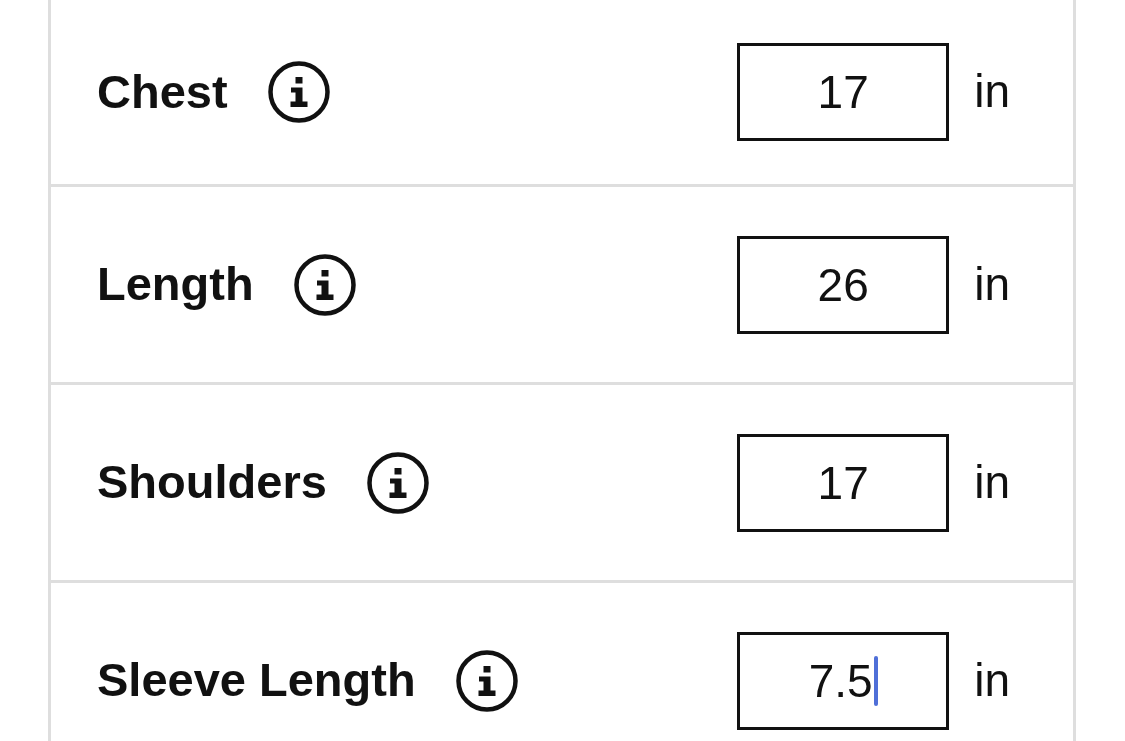 The height and width of the screenshot is (741, 1125). Describe the element at coordinates (843, 680) in the screenshot. I see `input-field: 7.5` at that location.